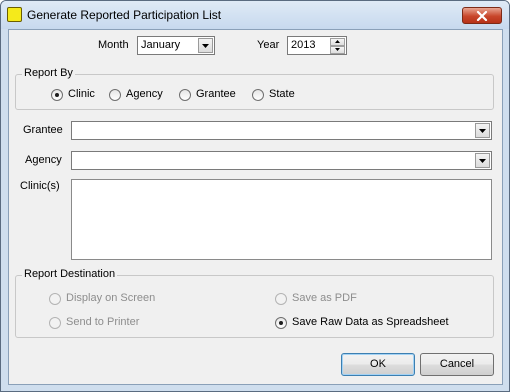  I want to click on app-icon, so click(14, 14).